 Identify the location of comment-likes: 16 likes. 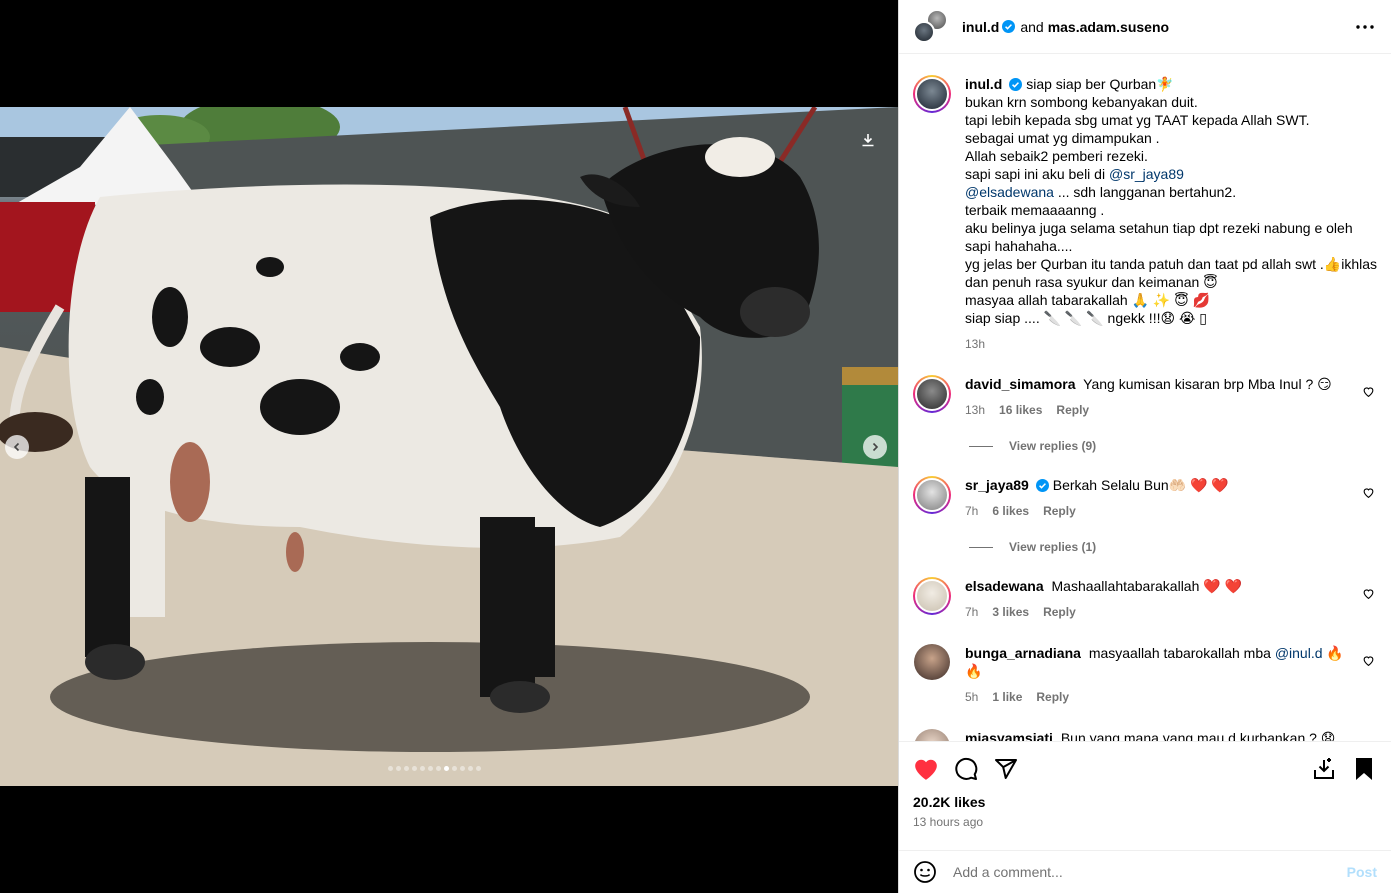
(1020, 410).